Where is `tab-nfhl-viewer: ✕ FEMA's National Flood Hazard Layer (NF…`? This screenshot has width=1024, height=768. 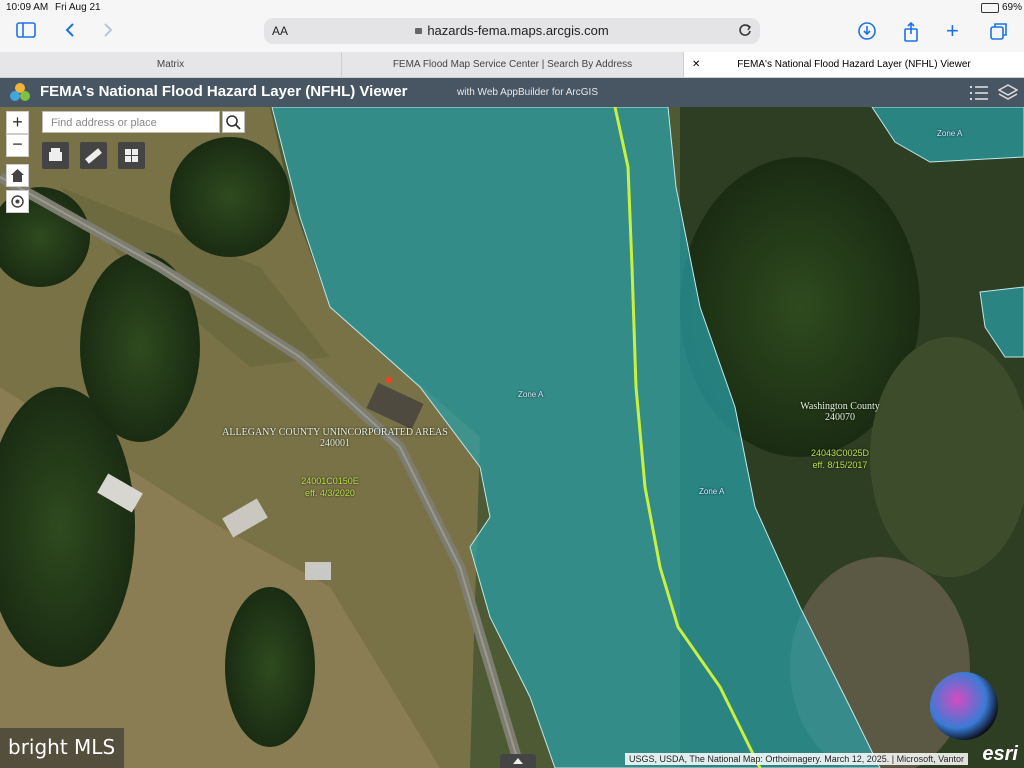
tab-nfhl-viewer: ✕ FEMA's National Flood Hazard Layer (NF… is located at coordinates (854, 64).